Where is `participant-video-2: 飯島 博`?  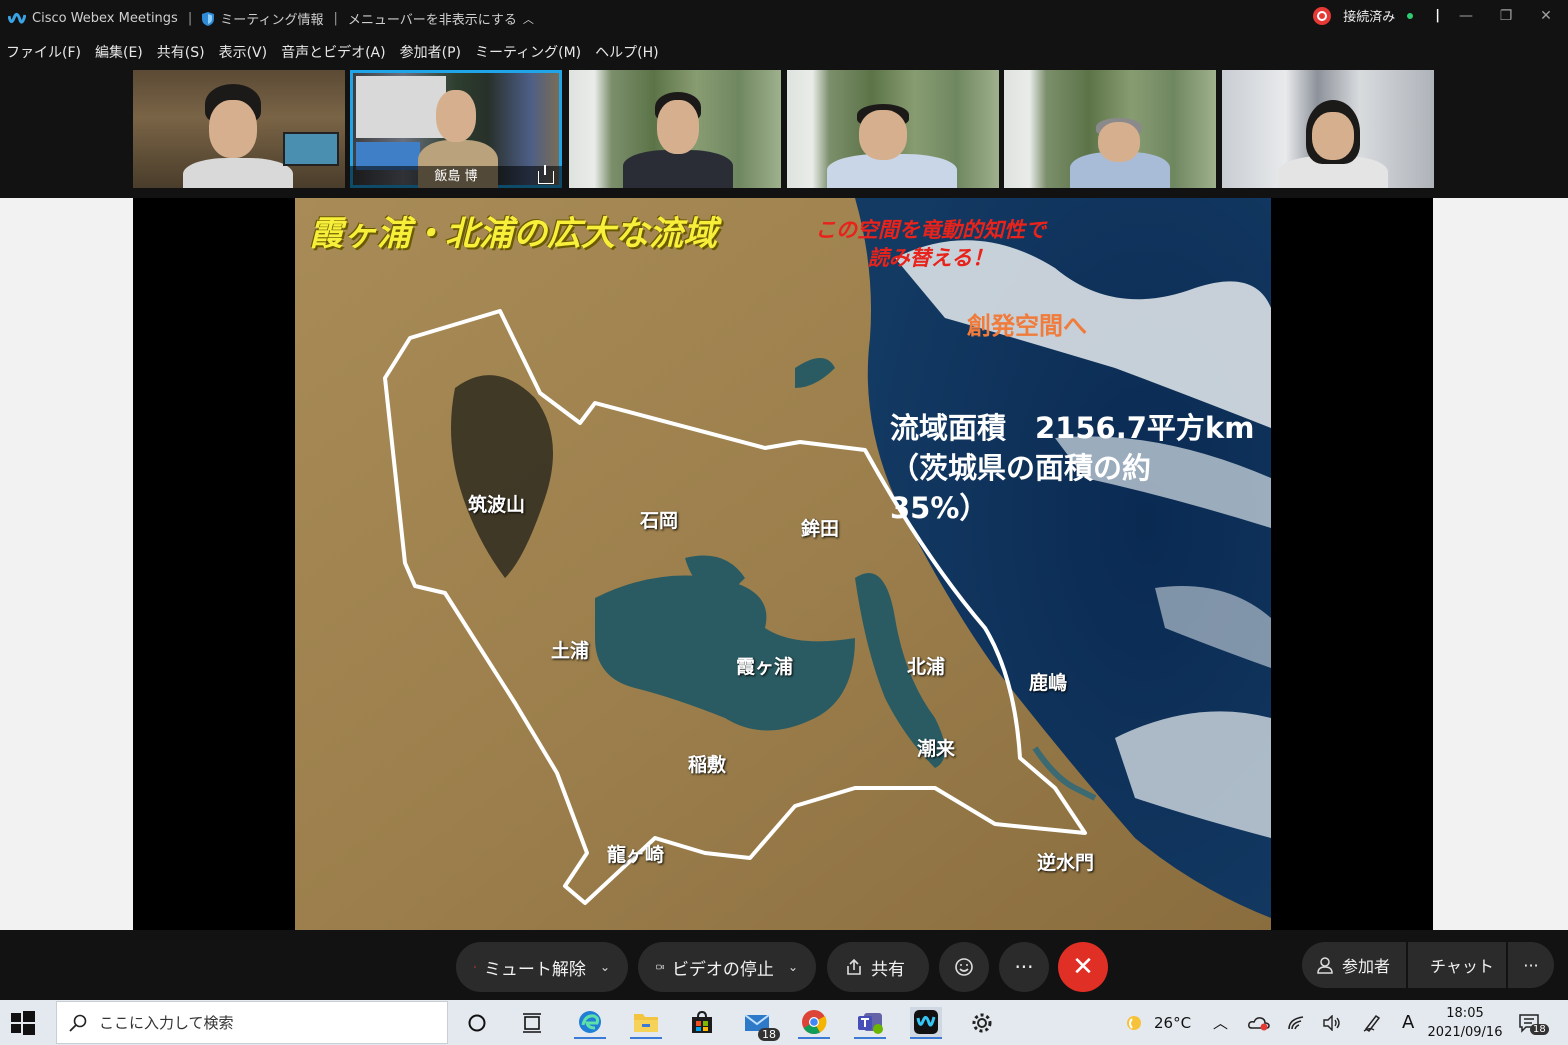 participant-video-2: 飯島 博 is located at coordinates (456, 129).